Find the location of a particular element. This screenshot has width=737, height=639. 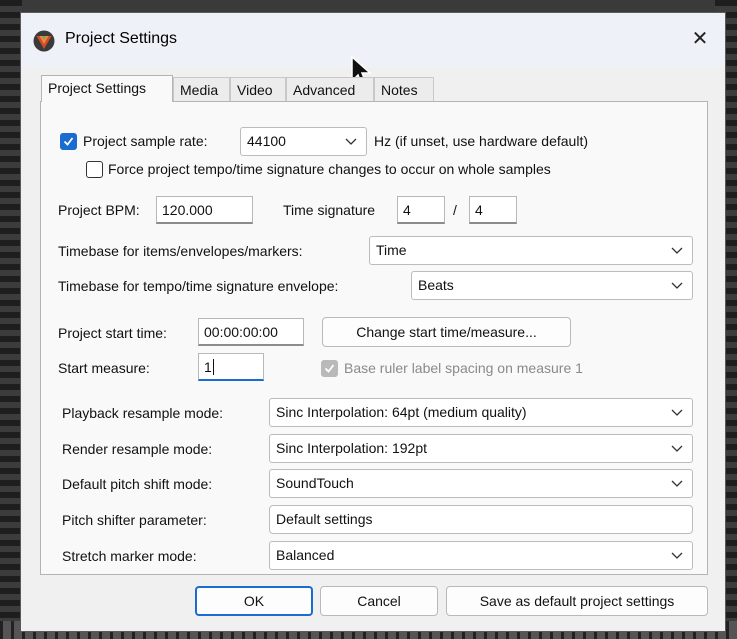

close-icon: ✕ is located at coordinates (700, 39).